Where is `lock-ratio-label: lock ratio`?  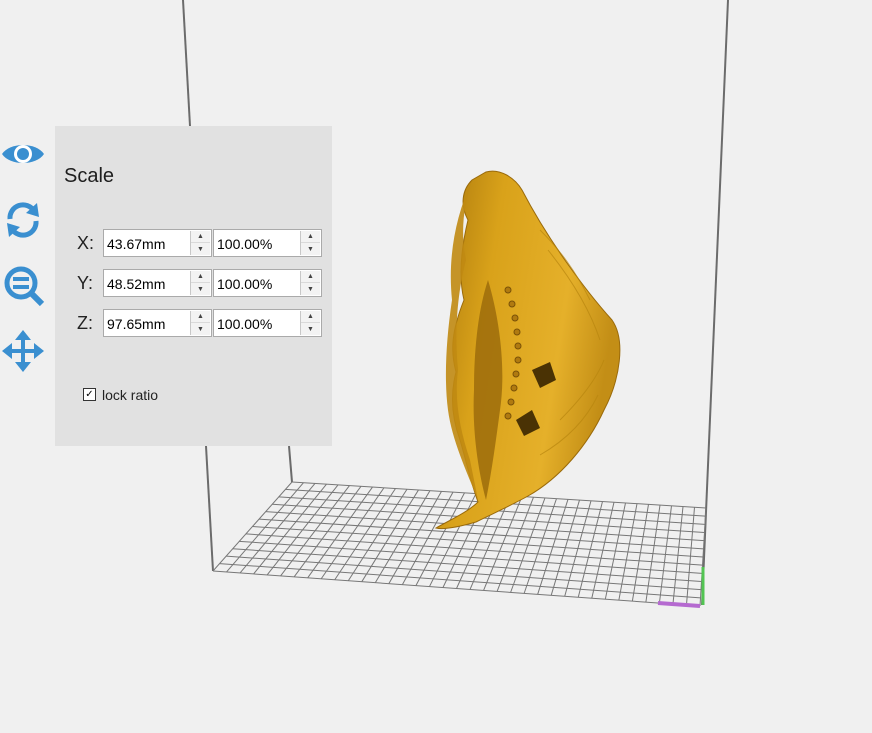
lock-ratio-label: lock ratio is located at coordinates (130, 395).